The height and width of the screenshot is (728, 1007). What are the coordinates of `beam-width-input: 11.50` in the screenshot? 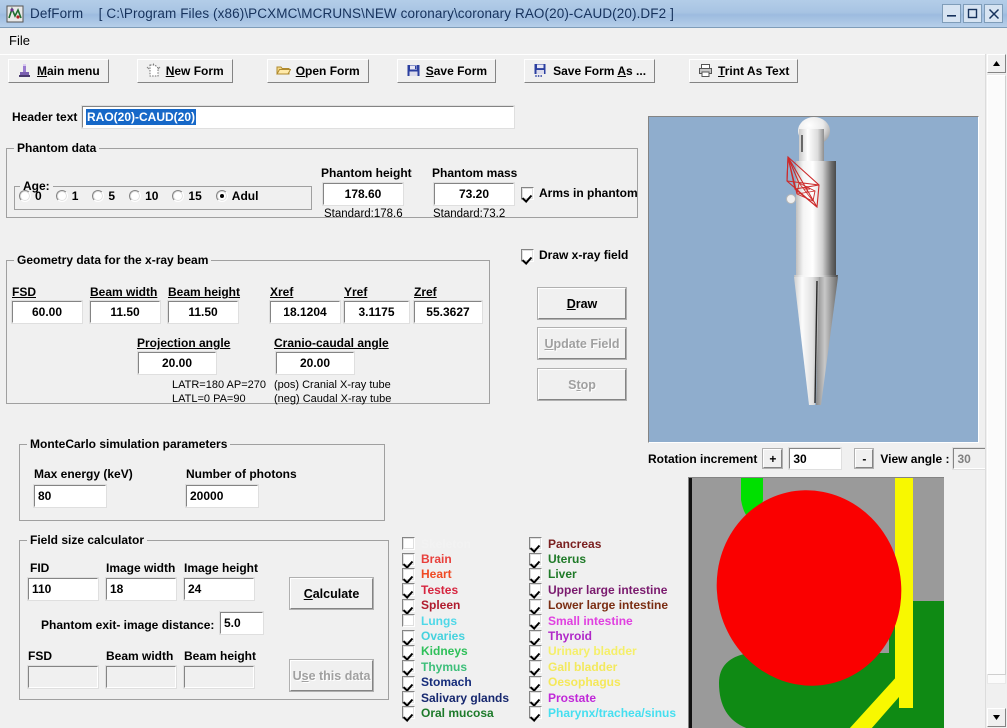 It's located at (125, 312).